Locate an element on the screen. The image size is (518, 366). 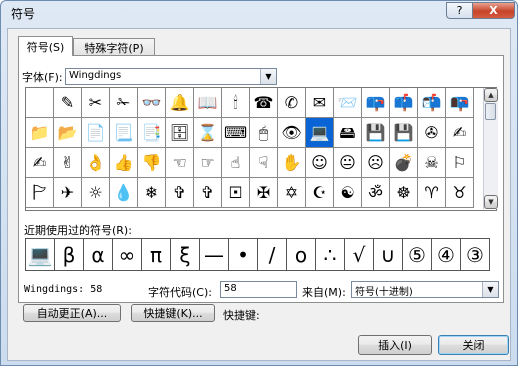
symbol-cell: ♈ is located at coordinates (432, 193).